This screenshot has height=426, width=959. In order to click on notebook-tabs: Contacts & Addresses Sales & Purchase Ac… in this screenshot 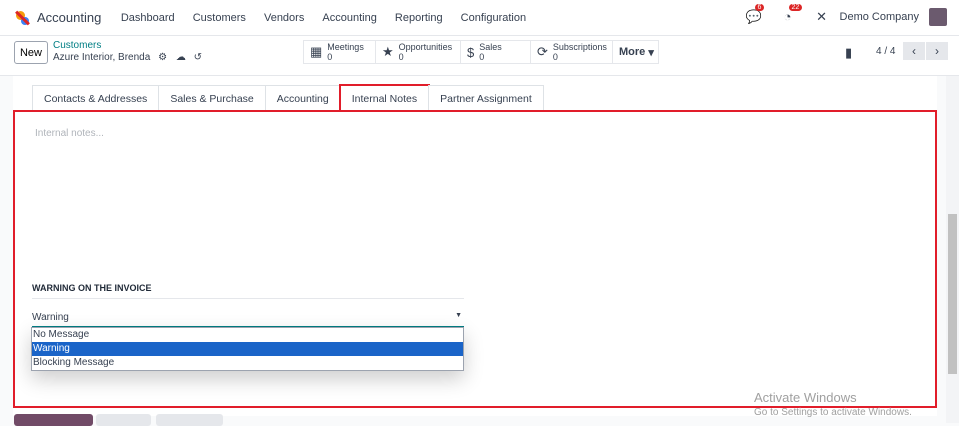, I will do `click(288, 98)`.